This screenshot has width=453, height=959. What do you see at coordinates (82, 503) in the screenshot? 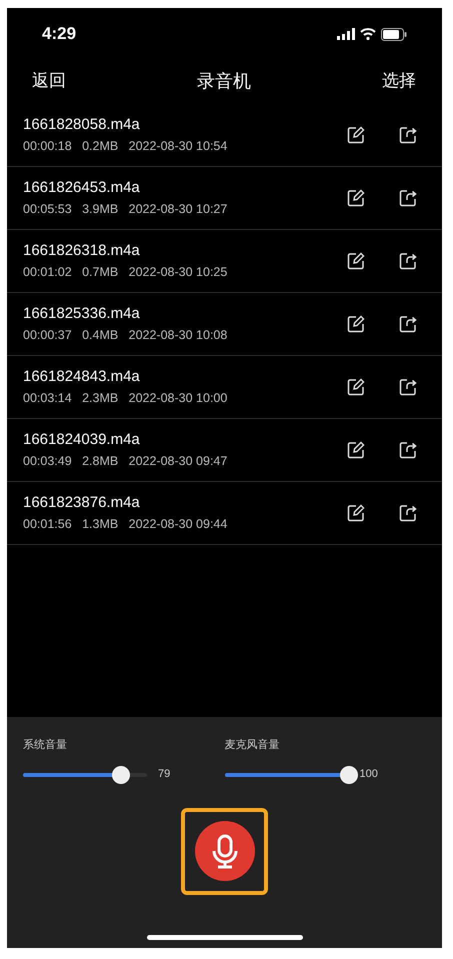
I see `file-name: 1661823876.m4a` at bounding box center [82, 503].